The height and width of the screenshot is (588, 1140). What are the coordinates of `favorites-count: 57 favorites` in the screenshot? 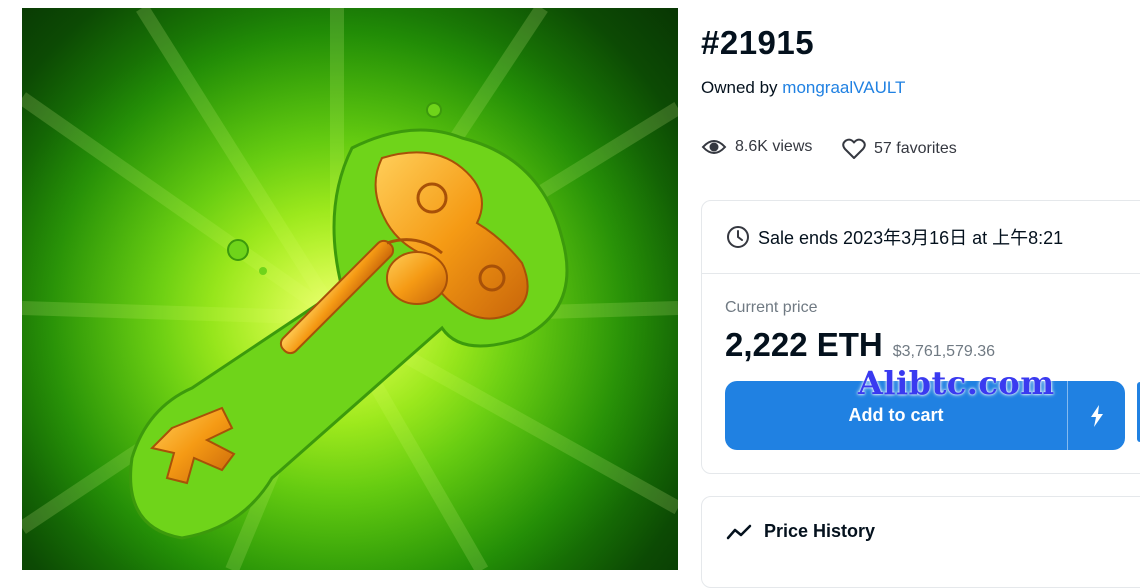 It's located at (915, 148).